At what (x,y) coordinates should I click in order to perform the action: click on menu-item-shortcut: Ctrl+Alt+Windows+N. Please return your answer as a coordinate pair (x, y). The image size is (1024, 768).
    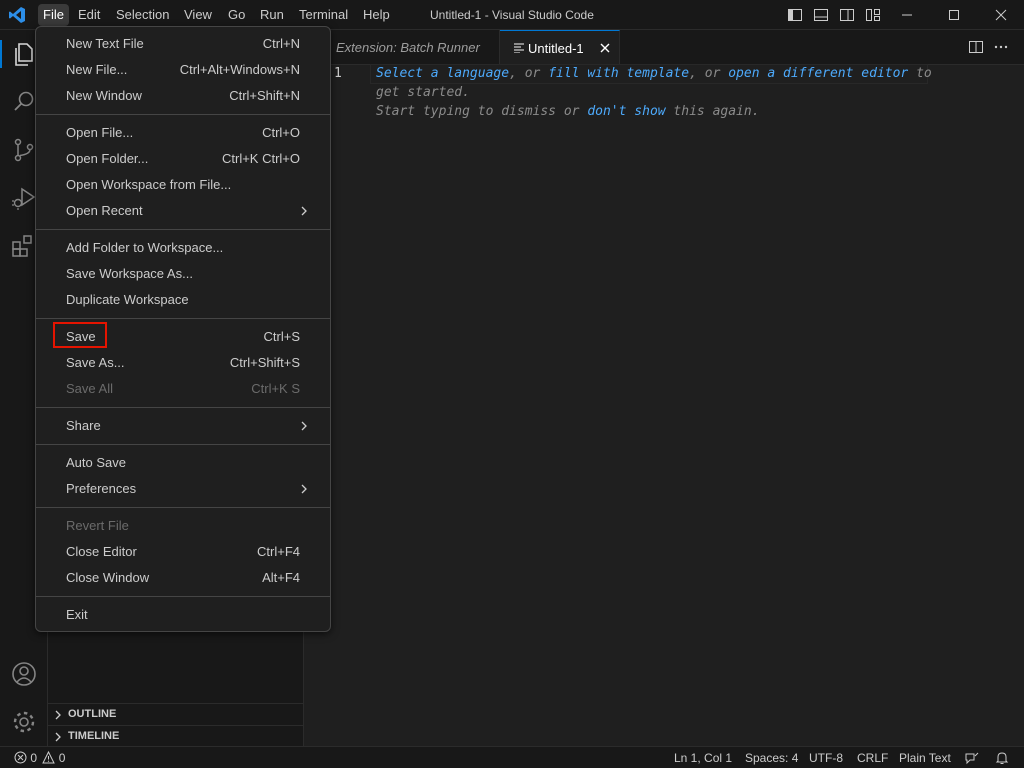
    Looking at the image, I should click on (239, 69).